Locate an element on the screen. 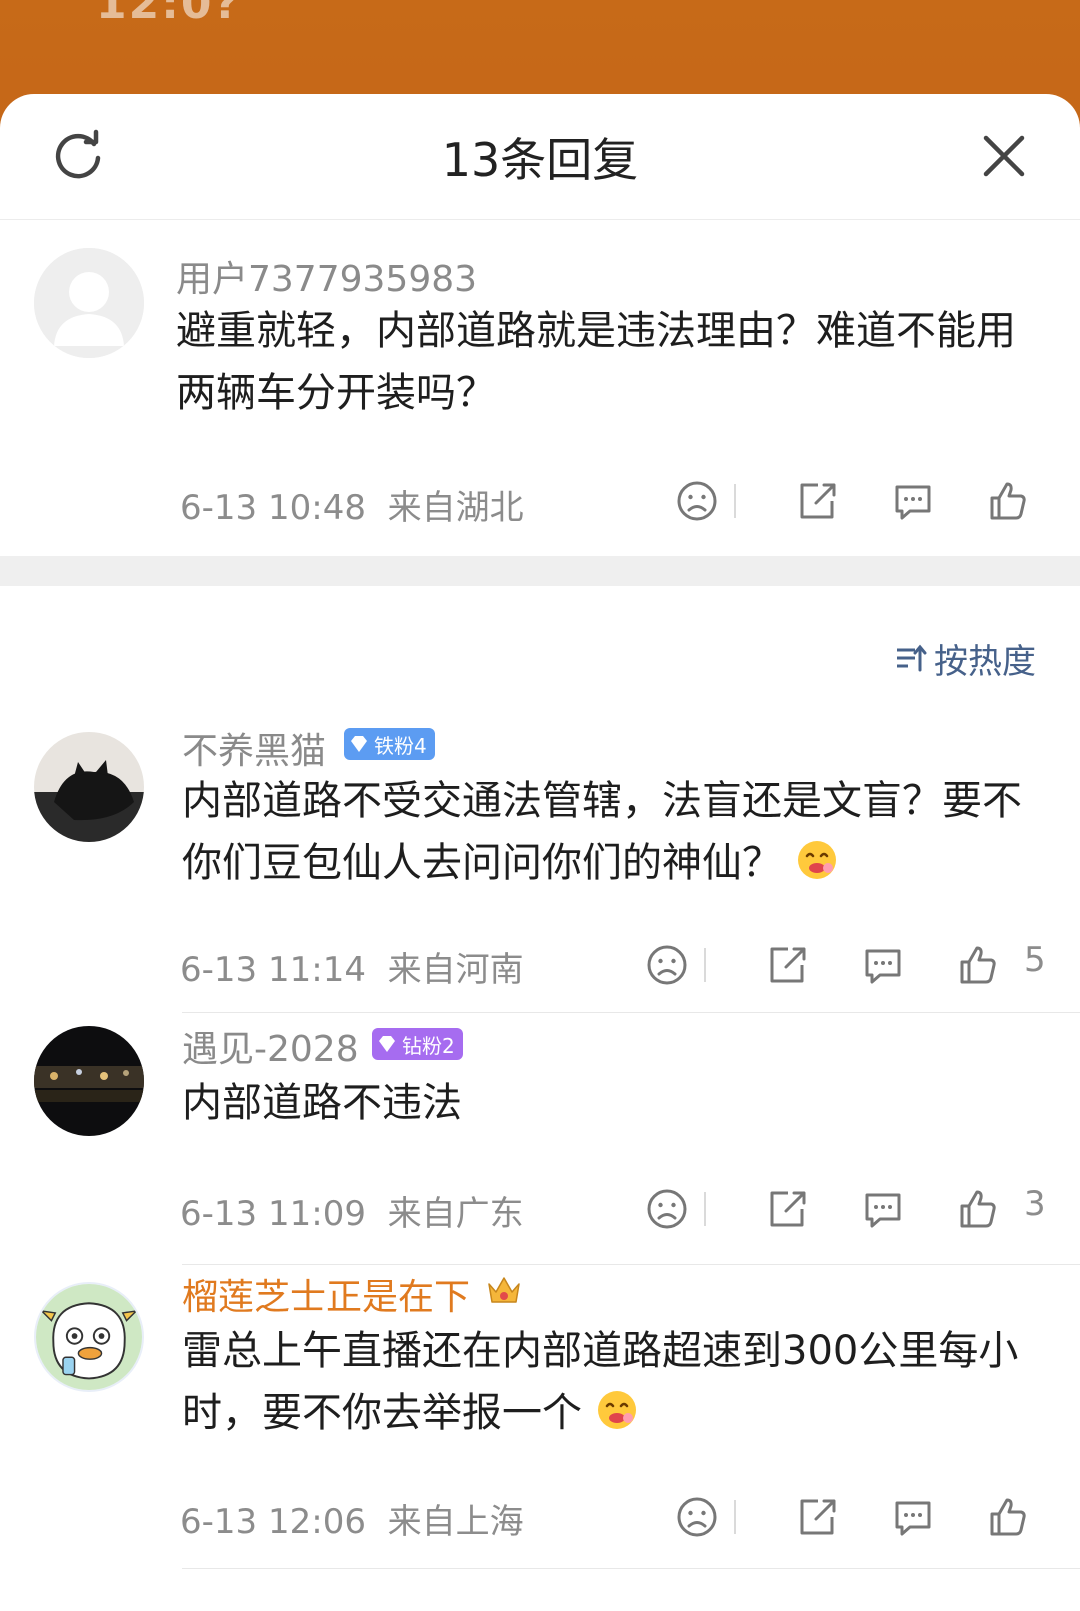 Image resolution: width=1080 pixels, height=1611 pixels. close-icon is located at coordinates (1004, 156).